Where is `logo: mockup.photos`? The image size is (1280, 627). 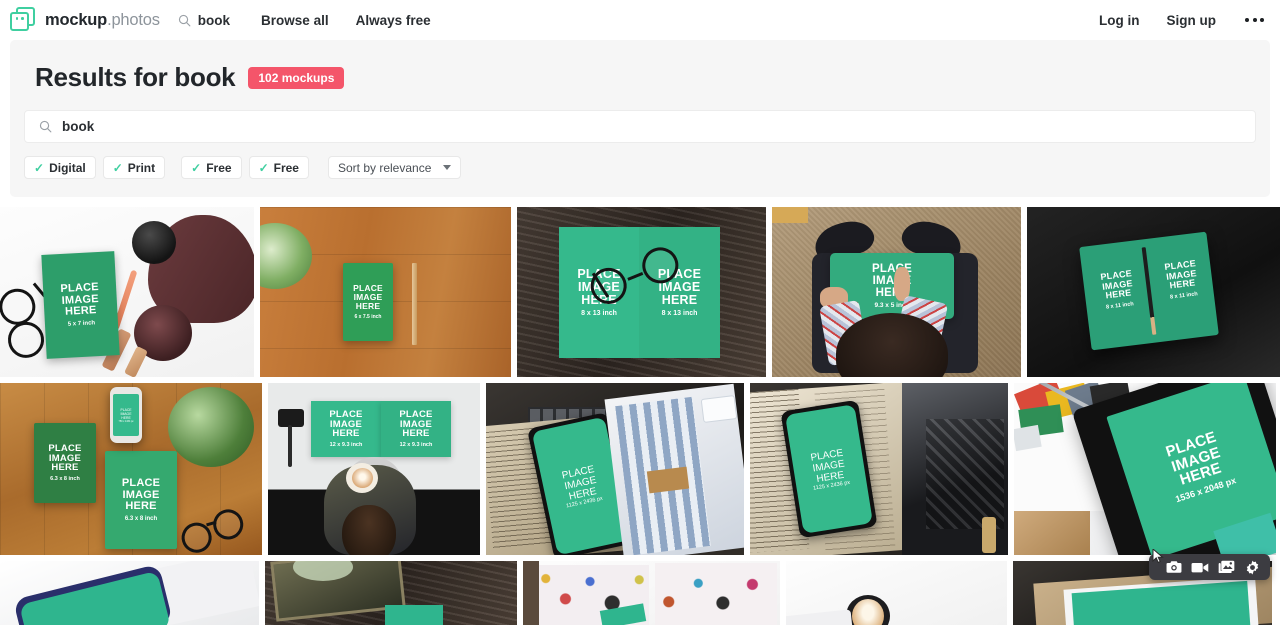
logo: mockup.photos is located at coordinates (85, 20).